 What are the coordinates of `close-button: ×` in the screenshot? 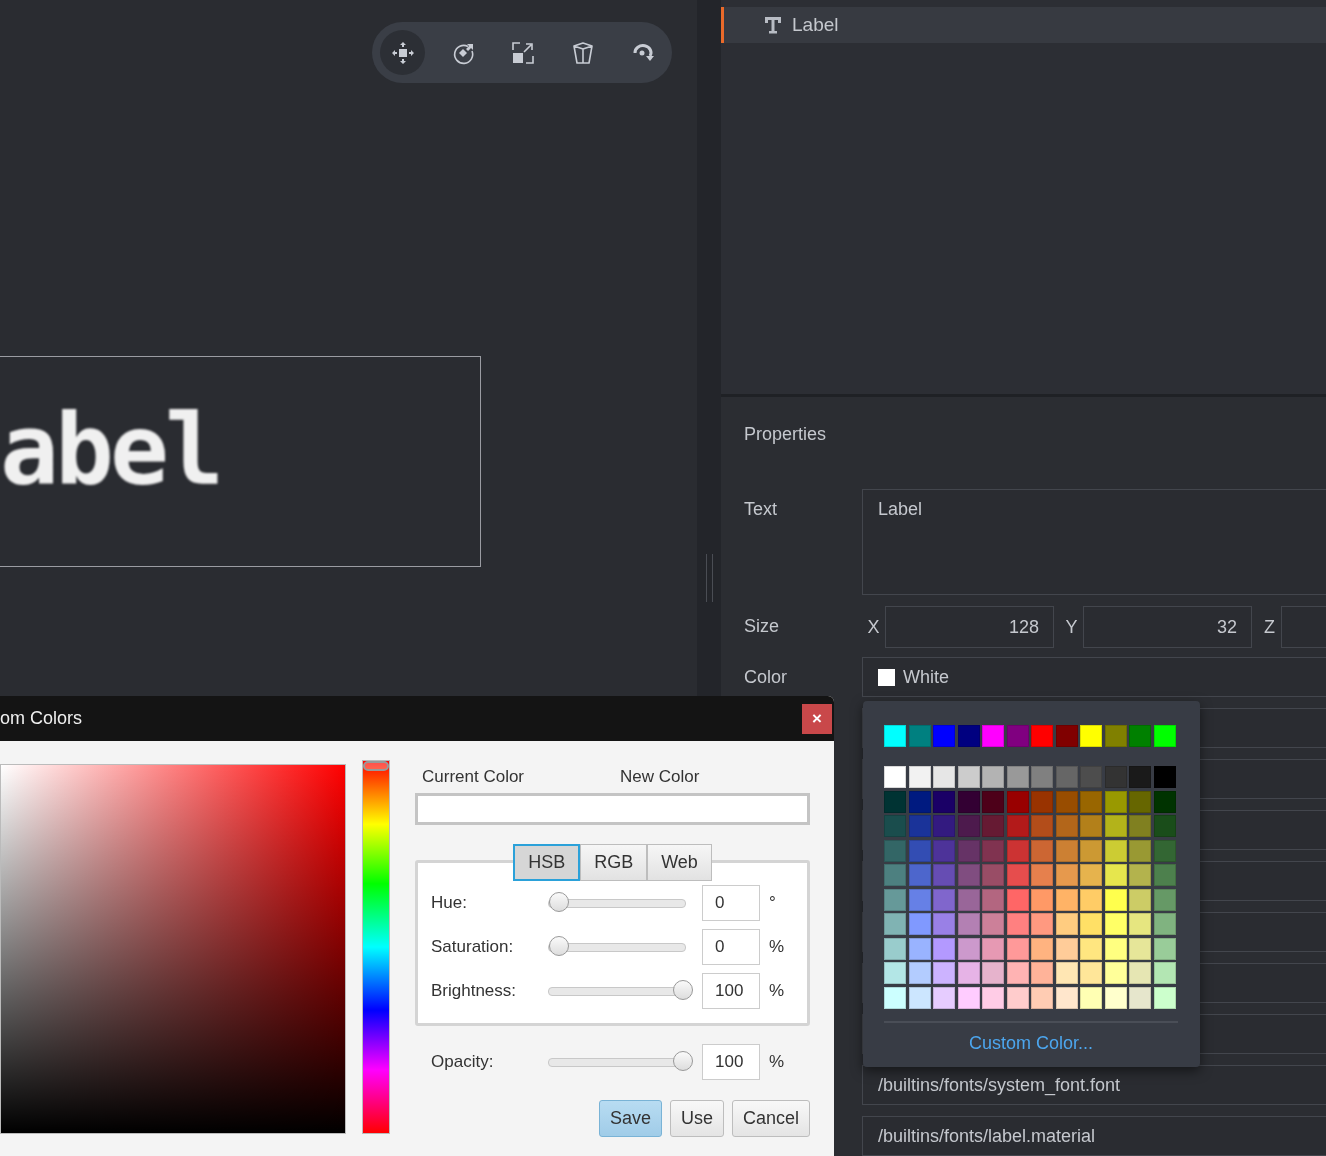 It's located at (817, 718).